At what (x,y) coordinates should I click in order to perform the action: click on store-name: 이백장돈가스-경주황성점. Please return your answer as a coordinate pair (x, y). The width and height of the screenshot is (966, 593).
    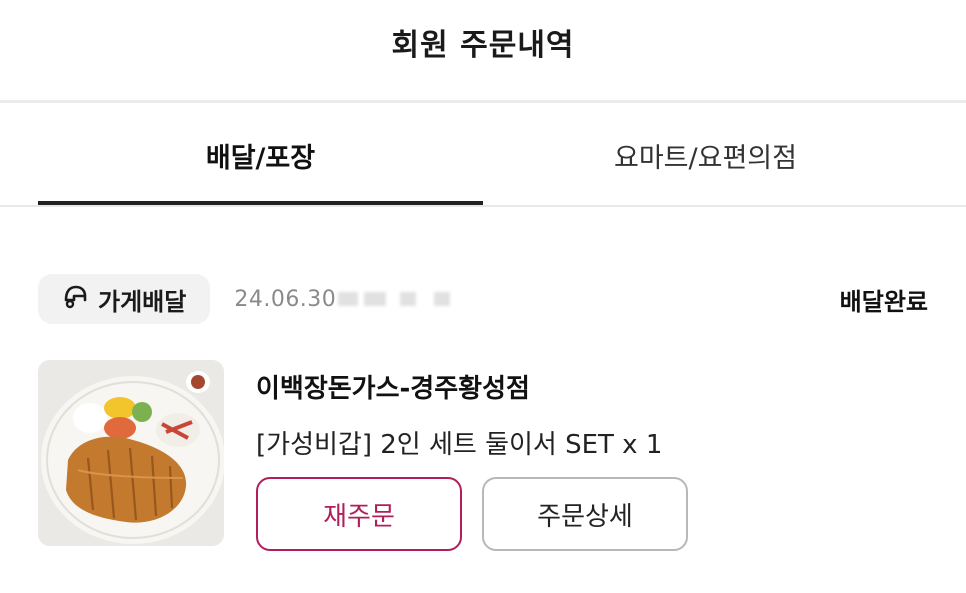
    Looking at the image, I should click on (472, 386).